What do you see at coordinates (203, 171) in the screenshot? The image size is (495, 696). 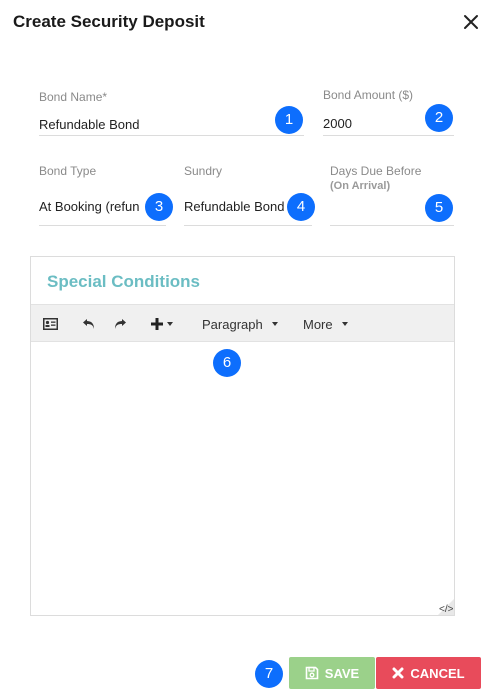 I see `sundry-label: Sundry` at bounding box center [203, 171].